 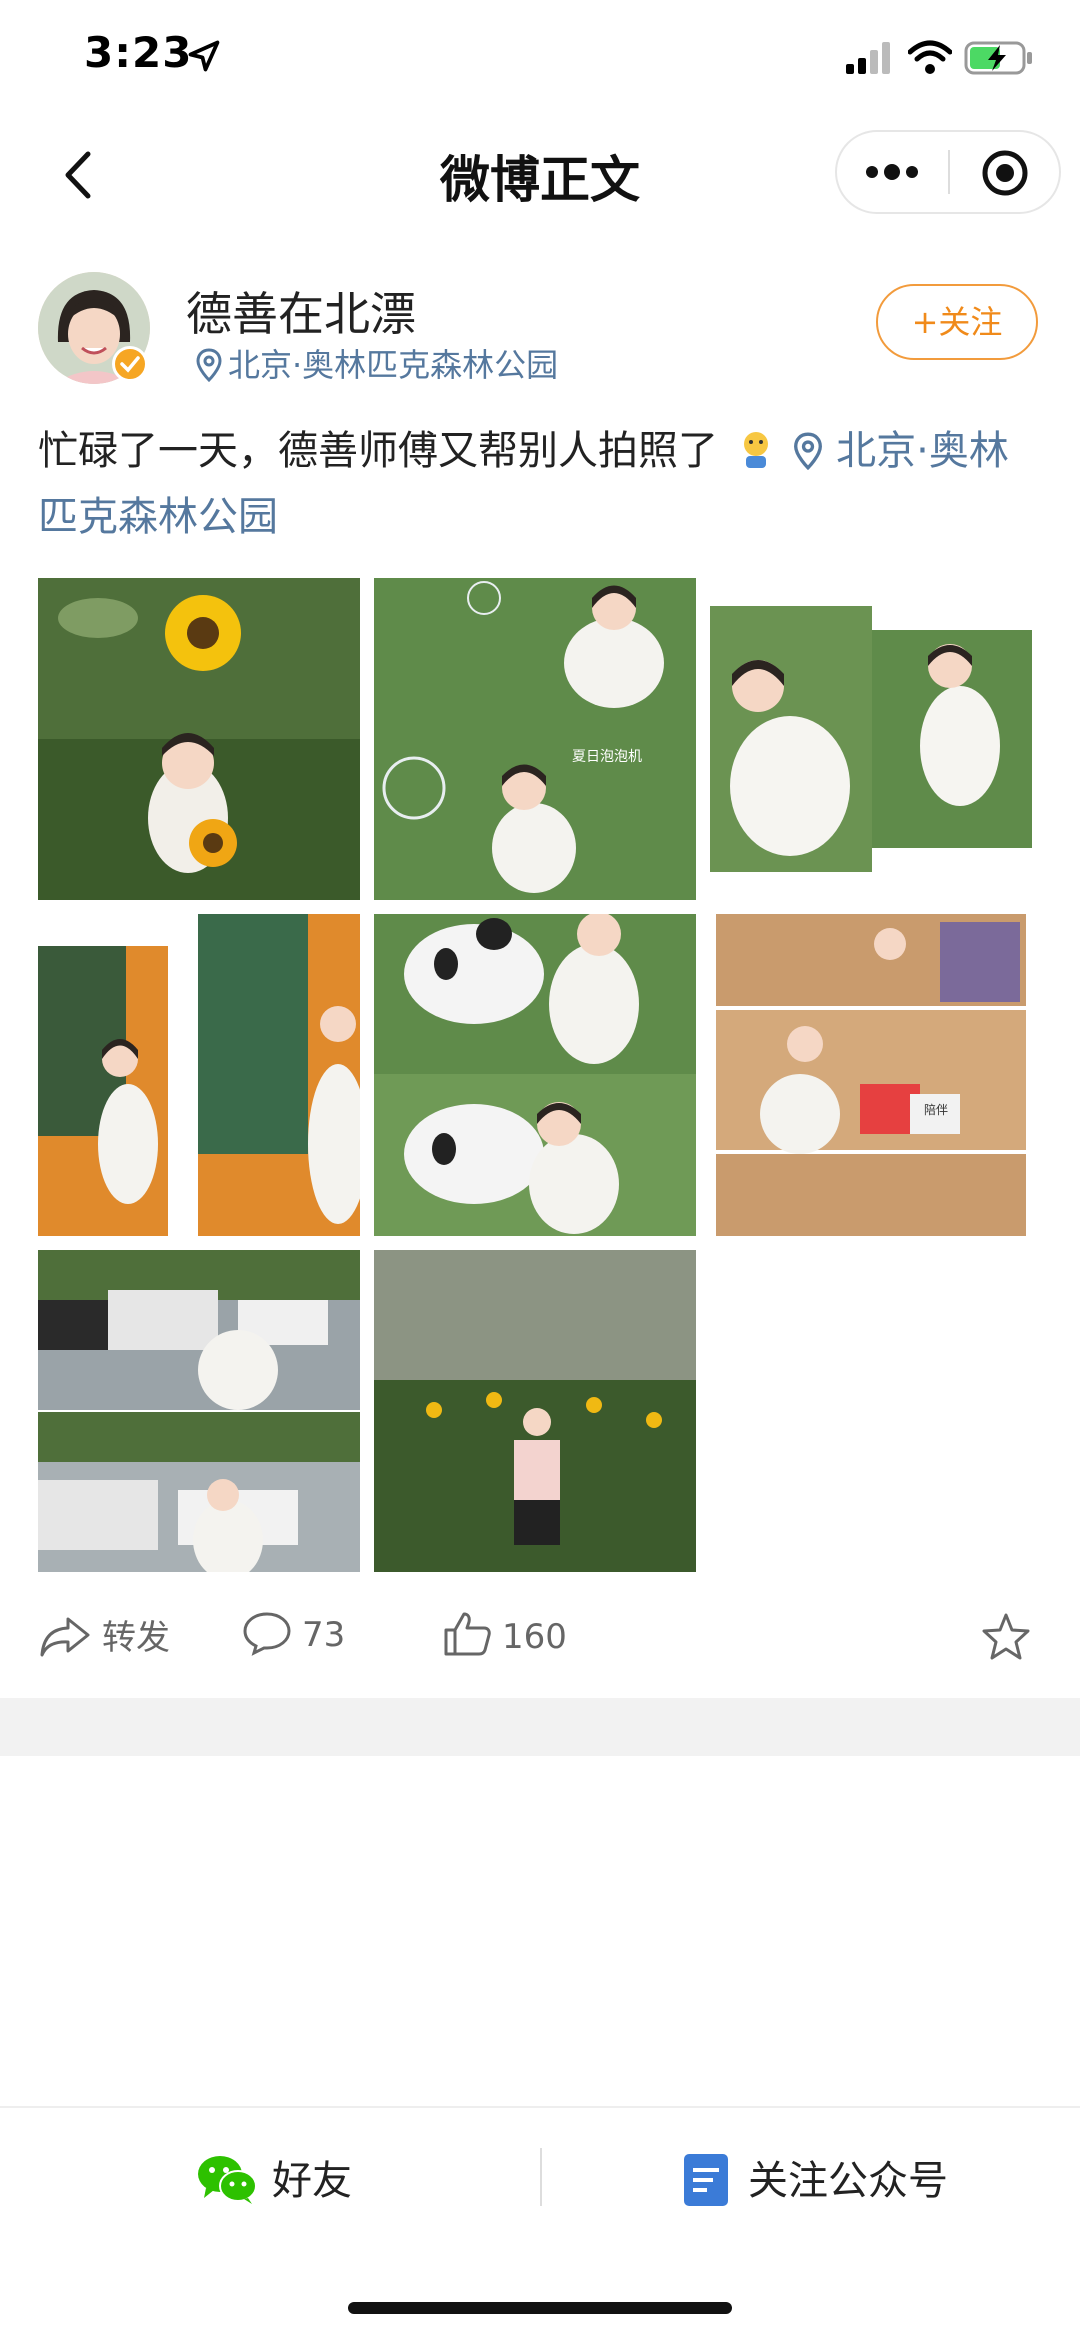 I want to click on photo-caption: 陪伴, so click(x=936, y=1109).